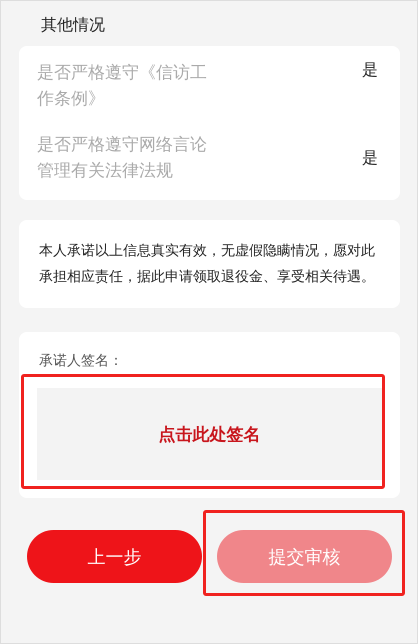 The height and width of the screenshot is (644, 418). What do you see at coordinates (122, 158) in the screenshot?
I see `question-label: 是否严格遵守网络言论管理有关法律法规` at bounding box center [122, 158].